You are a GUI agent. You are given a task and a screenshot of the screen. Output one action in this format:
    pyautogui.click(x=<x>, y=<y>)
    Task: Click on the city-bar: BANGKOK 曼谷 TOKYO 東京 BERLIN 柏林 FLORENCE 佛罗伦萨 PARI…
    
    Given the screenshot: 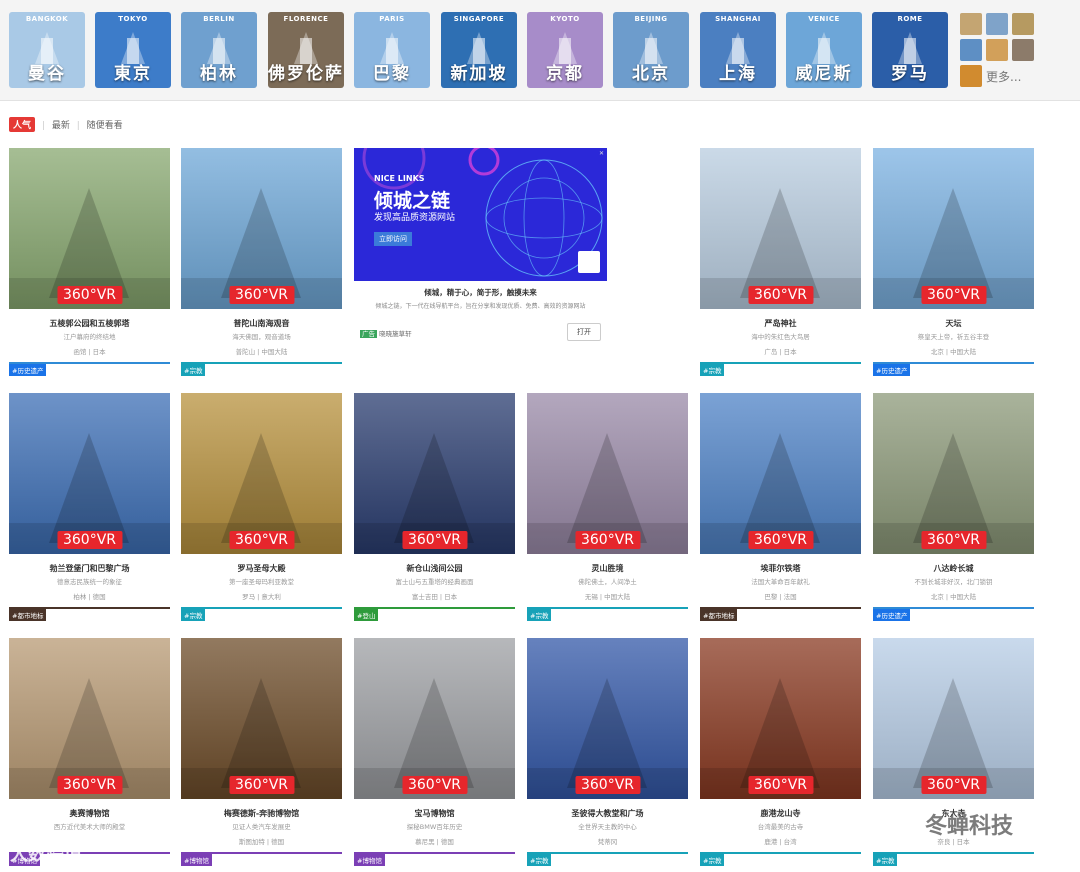 What is the action you would take?
    pyautogui.click(x=540, y=50)
    